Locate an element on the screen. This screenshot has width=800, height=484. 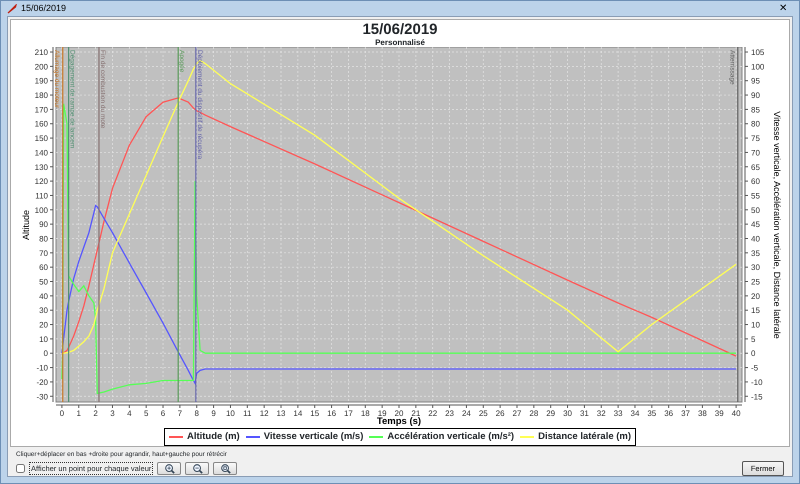
tick-label: 12 is located at coordinates (264, 413).